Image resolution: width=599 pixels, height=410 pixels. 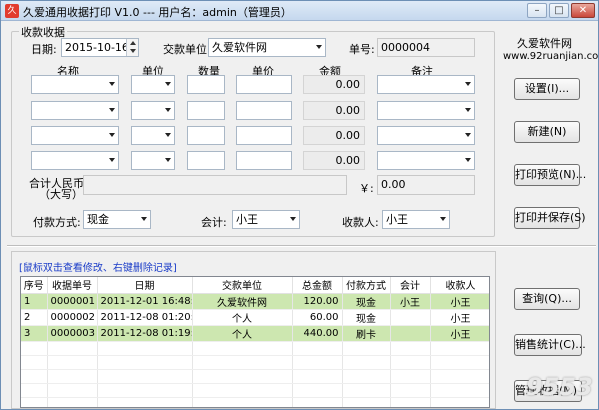 I want to click on cell-payment: 刷卡, so click(x=366, y=333).